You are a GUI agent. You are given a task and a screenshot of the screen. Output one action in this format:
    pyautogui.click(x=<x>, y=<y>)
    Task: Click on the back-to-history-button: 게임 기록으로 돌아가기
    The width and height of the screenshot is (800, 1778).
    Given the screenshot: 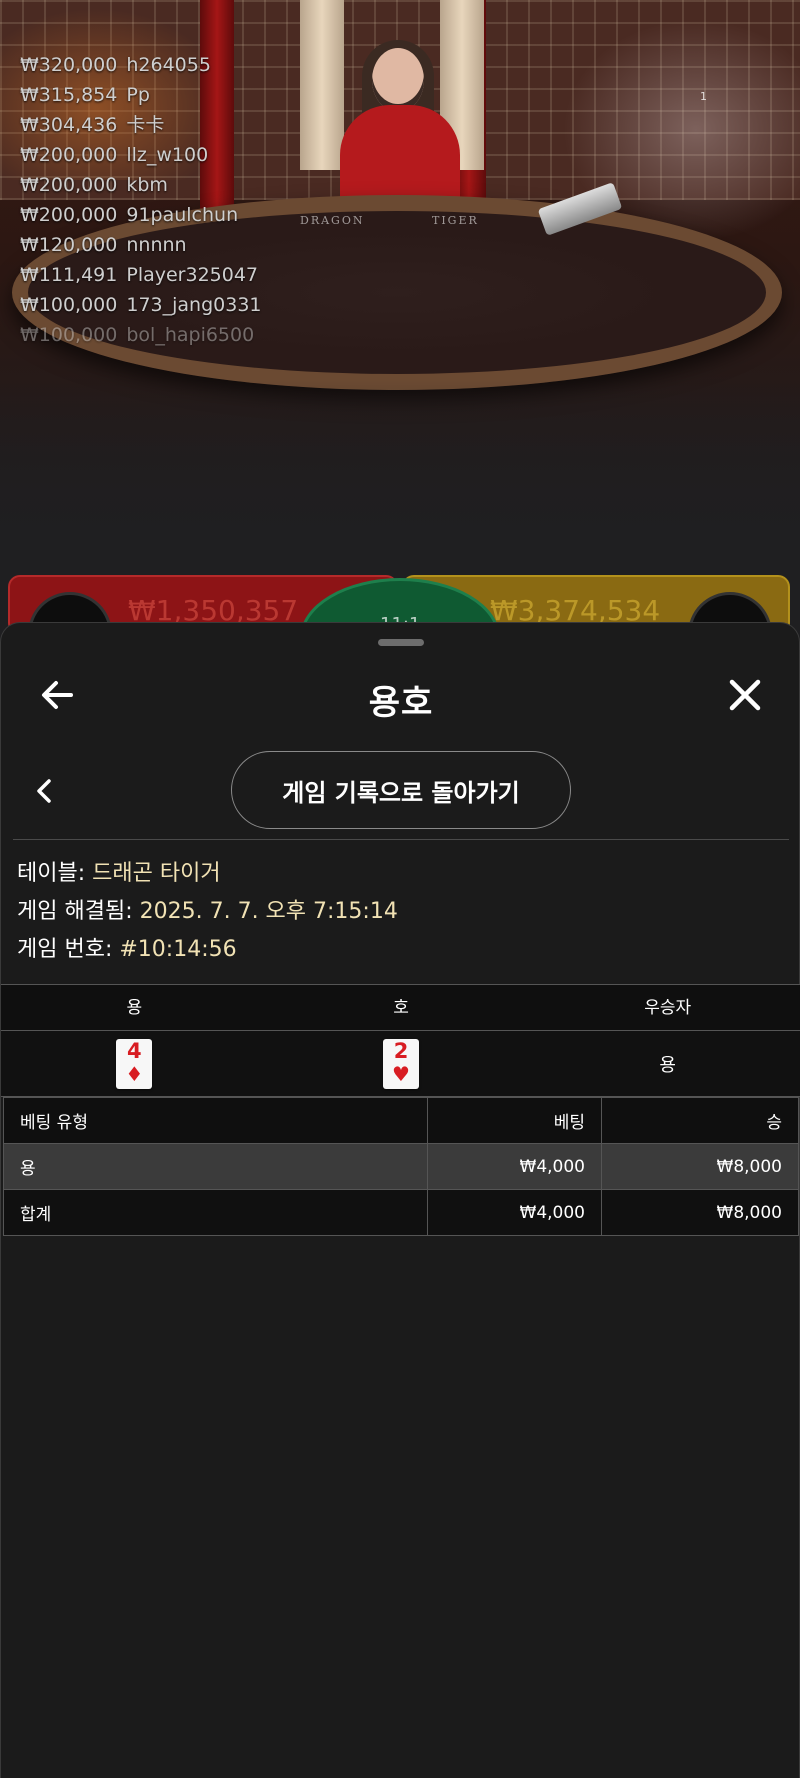 What is the action you would take?
    pyautogui.click(x=401, y=790)
    